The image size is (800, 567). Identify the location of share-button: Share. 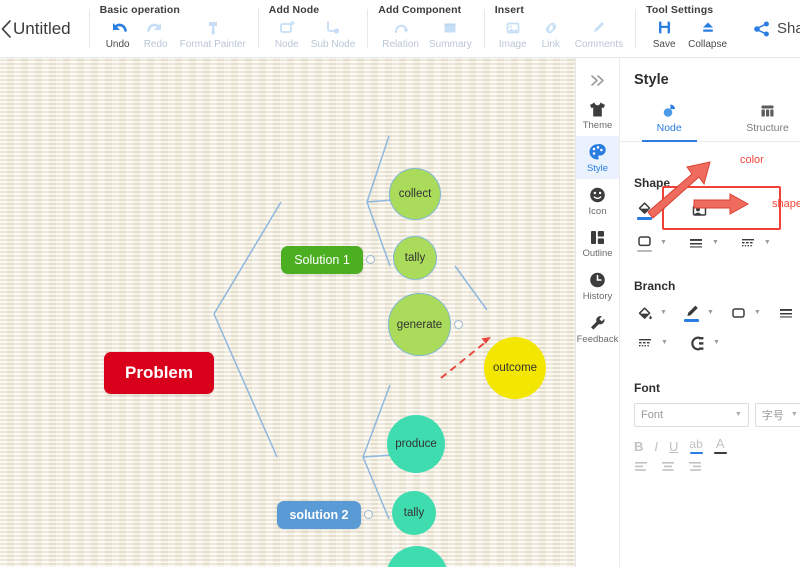
(776, 29).